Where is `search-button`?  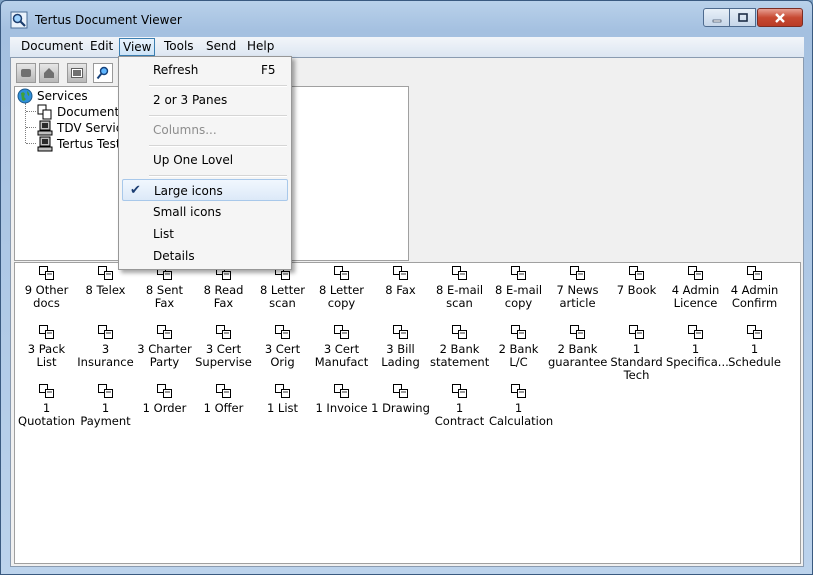
search-button is located at coordinates (103, 73).